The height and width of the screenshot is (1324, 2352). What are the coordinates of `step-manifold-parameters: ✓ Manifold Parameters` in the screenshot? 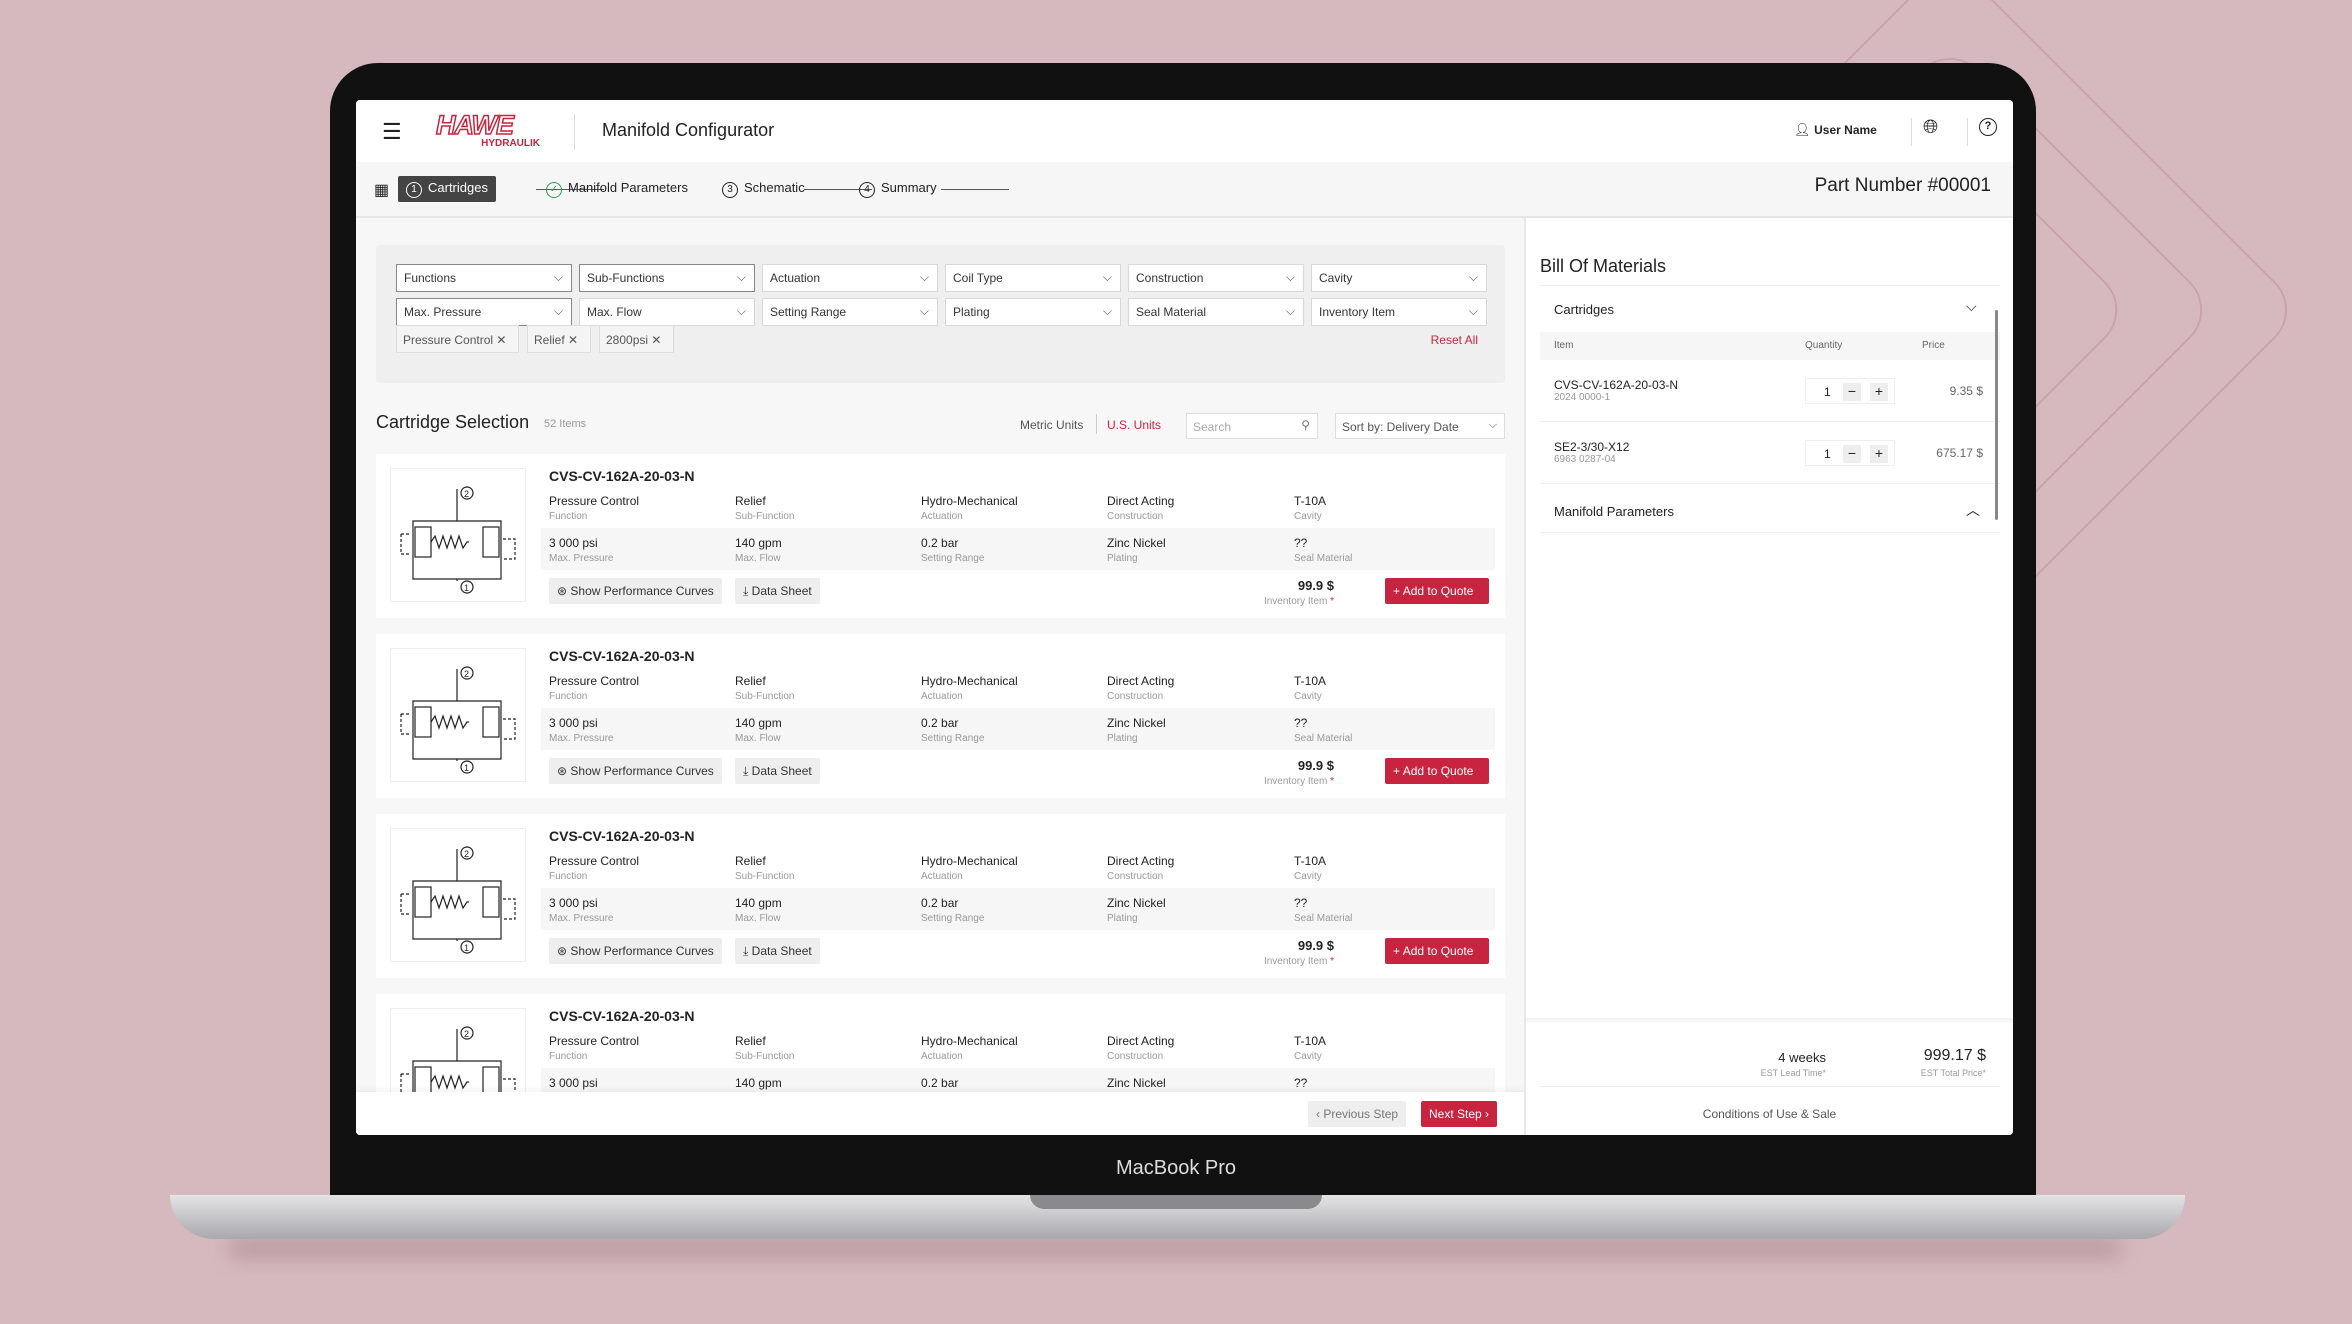 It's located at (617, 189).